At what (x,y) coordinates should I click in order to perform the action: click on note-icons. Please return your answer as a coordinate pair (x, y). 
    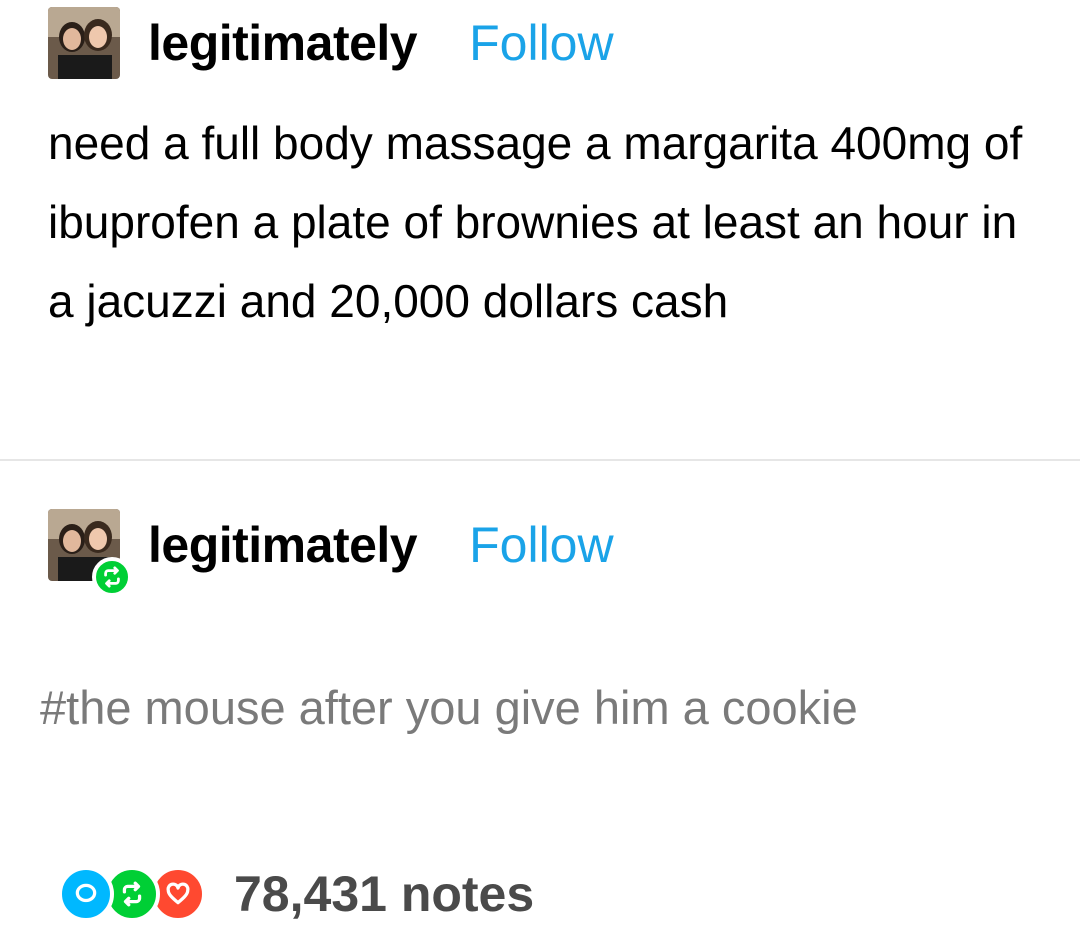
    Looking at the image, I should click on (132, 894).